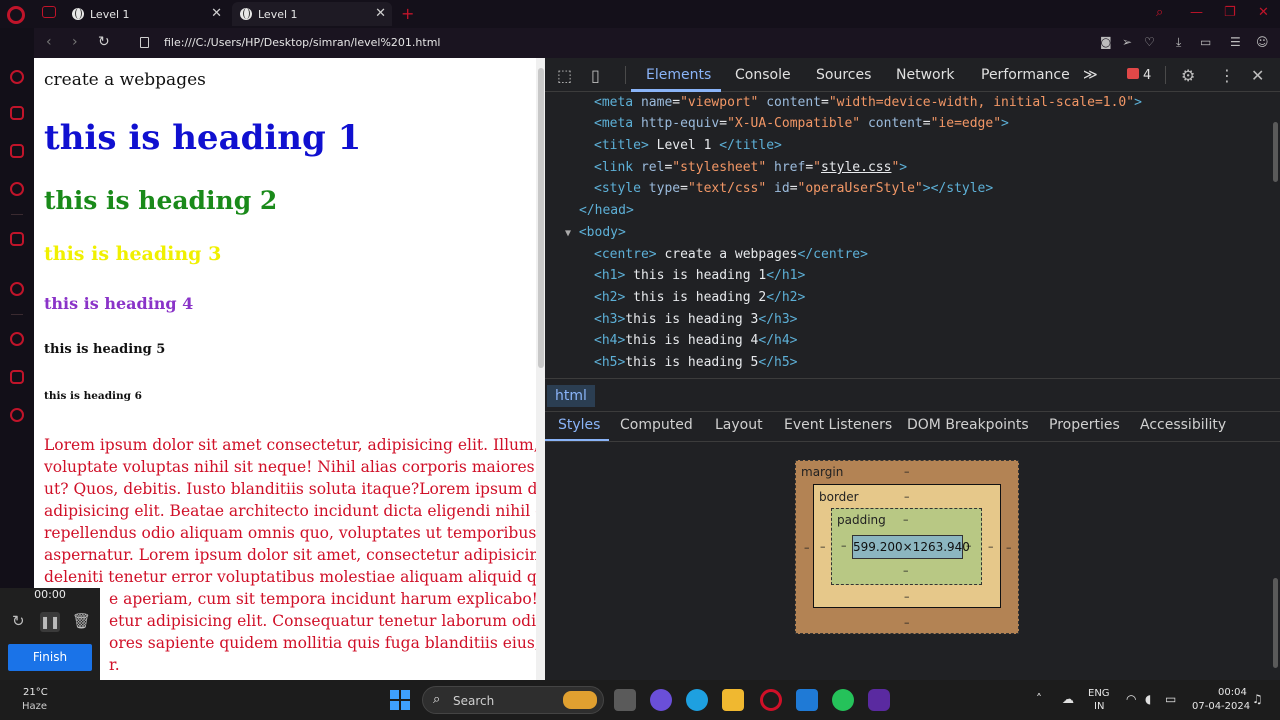  What do you see at coordinates (699, 275) in the screenshot?
I see `dom-node-h1: <h1> this is heading 1</h1>` at bounding box center [699, 275].